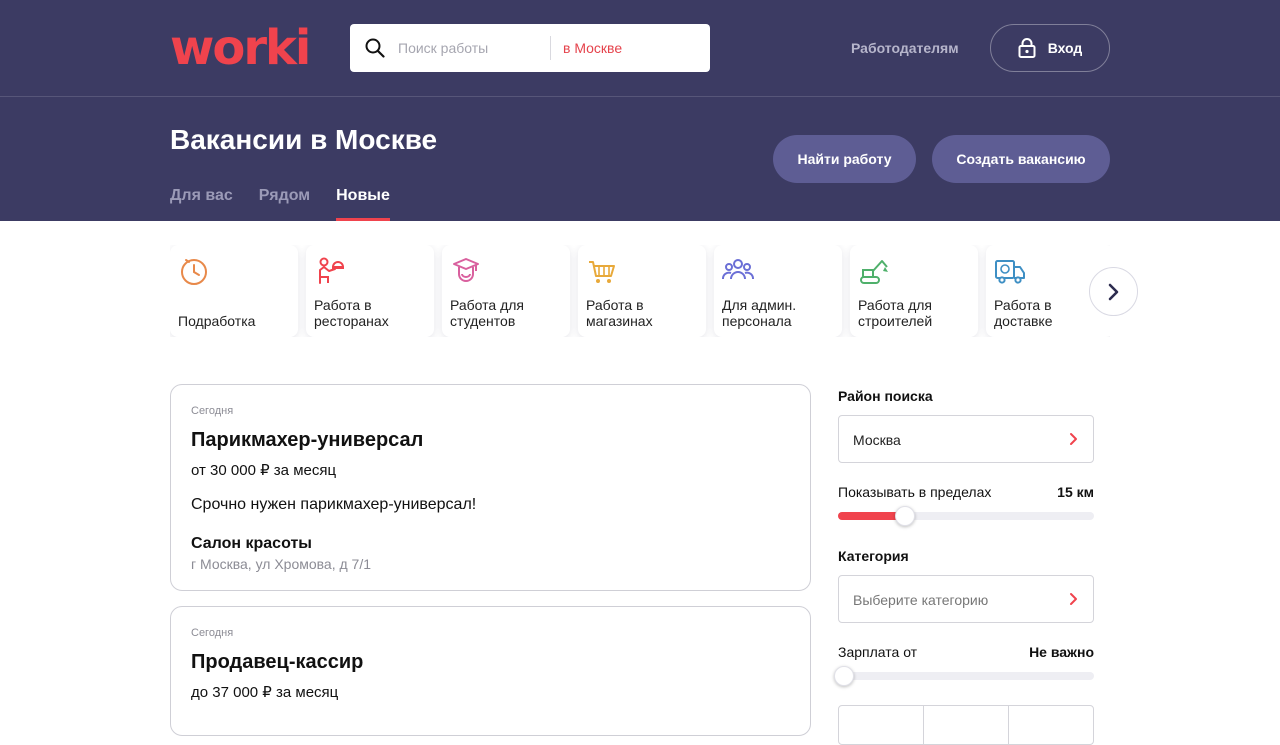 The image size is (1280, 745). What do you see at coordinates (304, 139) in the screenshot?
I see `page-title: Вакансии в Москве` at bounding box center [304, 139].